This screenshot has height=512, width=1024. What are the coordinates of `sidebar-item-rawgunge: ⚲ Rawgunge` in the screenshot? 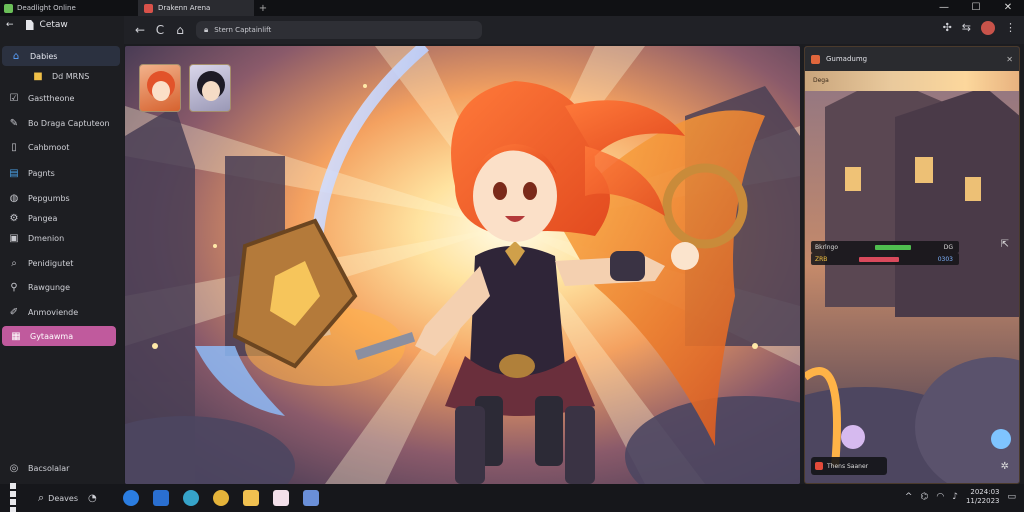 It's located at (62, 287).